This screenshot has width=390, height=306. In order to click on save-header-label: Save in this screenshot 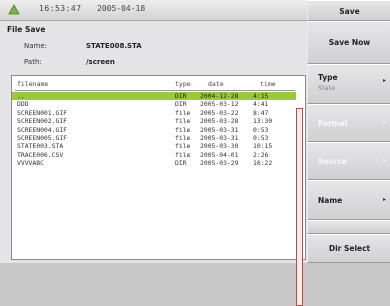, I will do `click(349, 11)`.